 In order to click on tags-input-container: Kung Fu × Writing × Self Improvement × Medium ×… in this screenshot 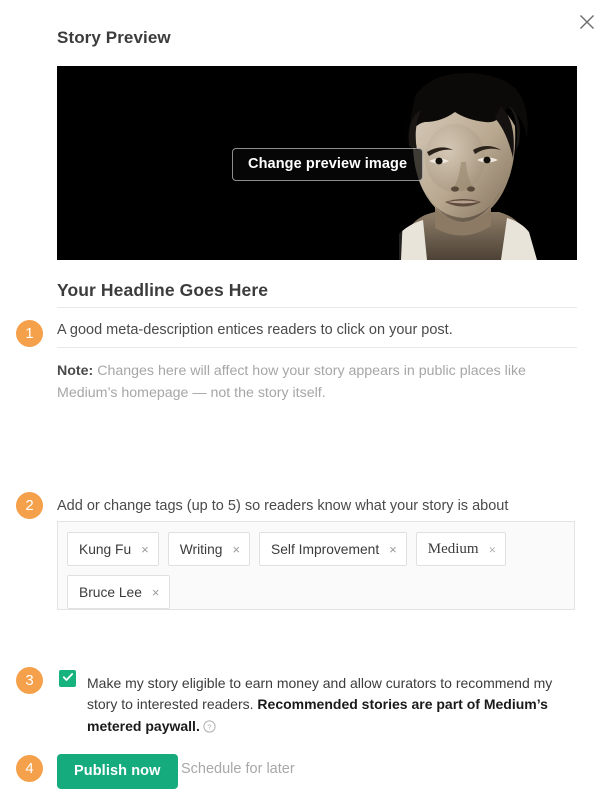, I will do `click(316, 565)`.